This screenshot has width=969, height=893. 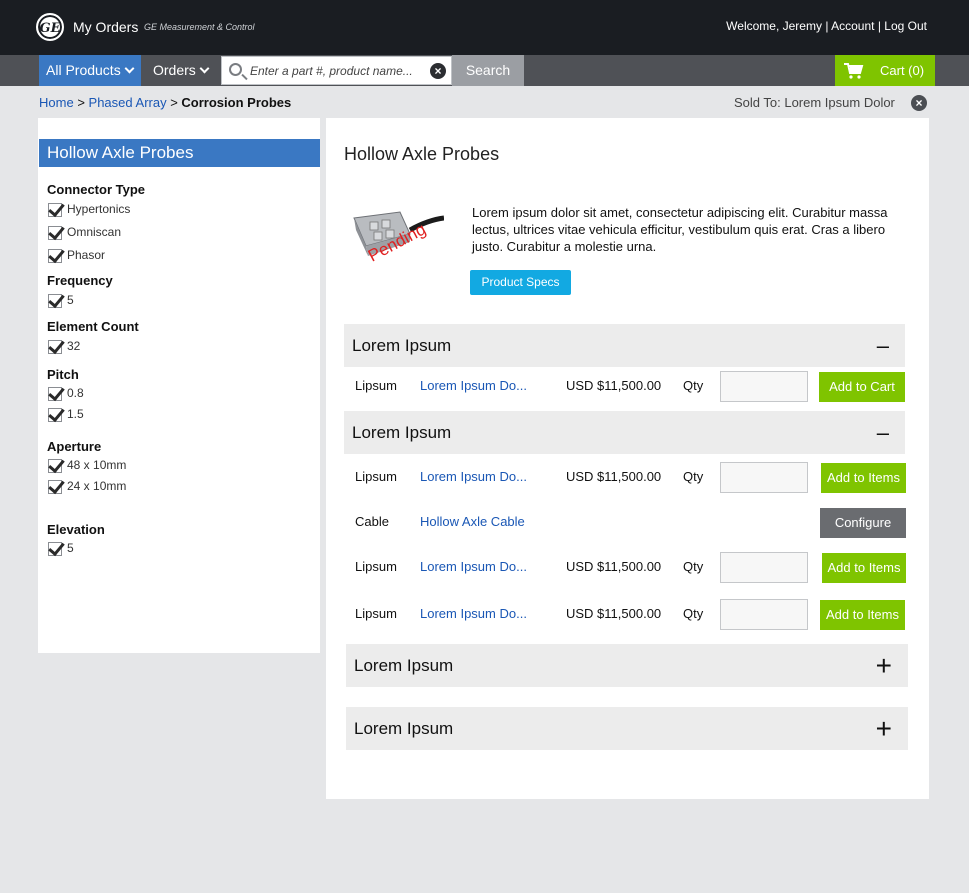 I want to click on breadcrumb: Home > Phased Array > Corrosion Probes, so click(x=165, y=102).